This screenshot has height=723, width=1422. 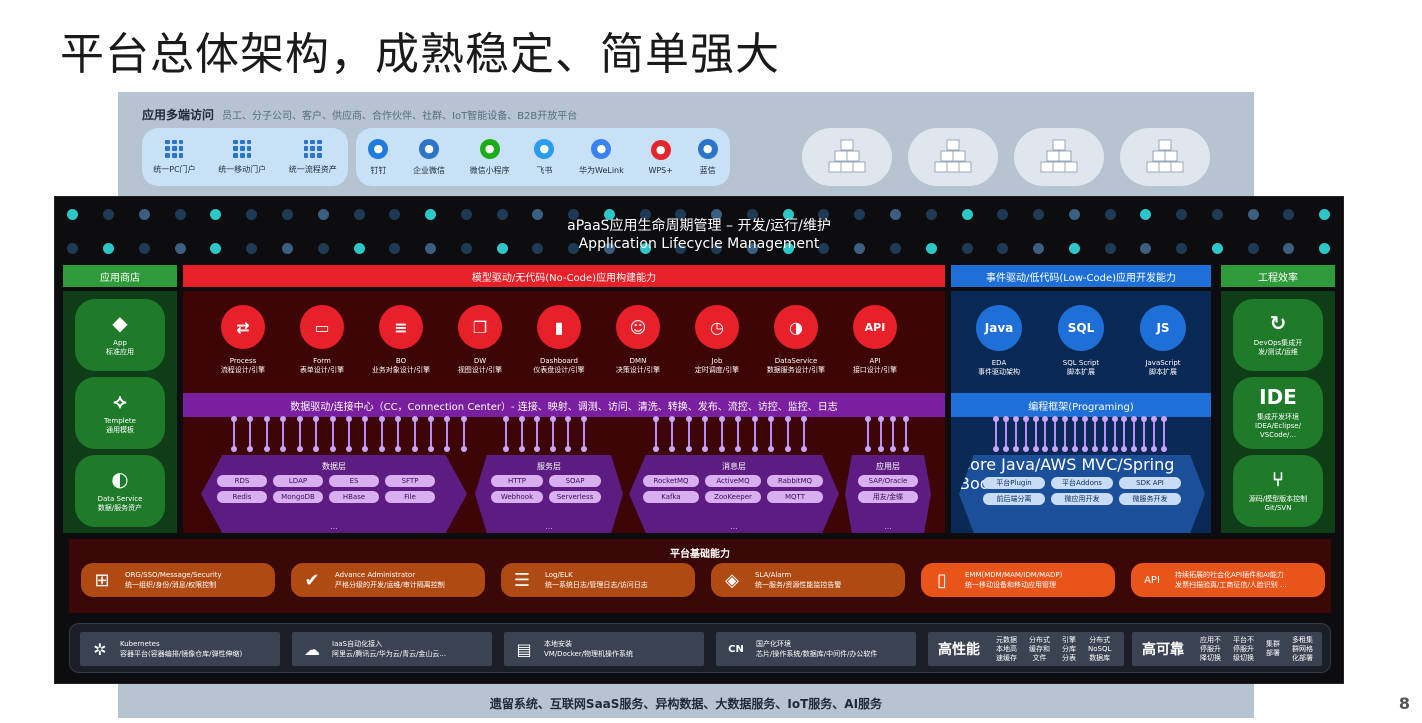 What do you see at coordinates (1026, 649) in the screenshot?
I see `performance-card: 高性能 元数据 本地高 速缓存 分布式 缓存和 文件 引擎 分库 分表 分布式 NoSQL 数据库` at bounding box center [1026, 649].